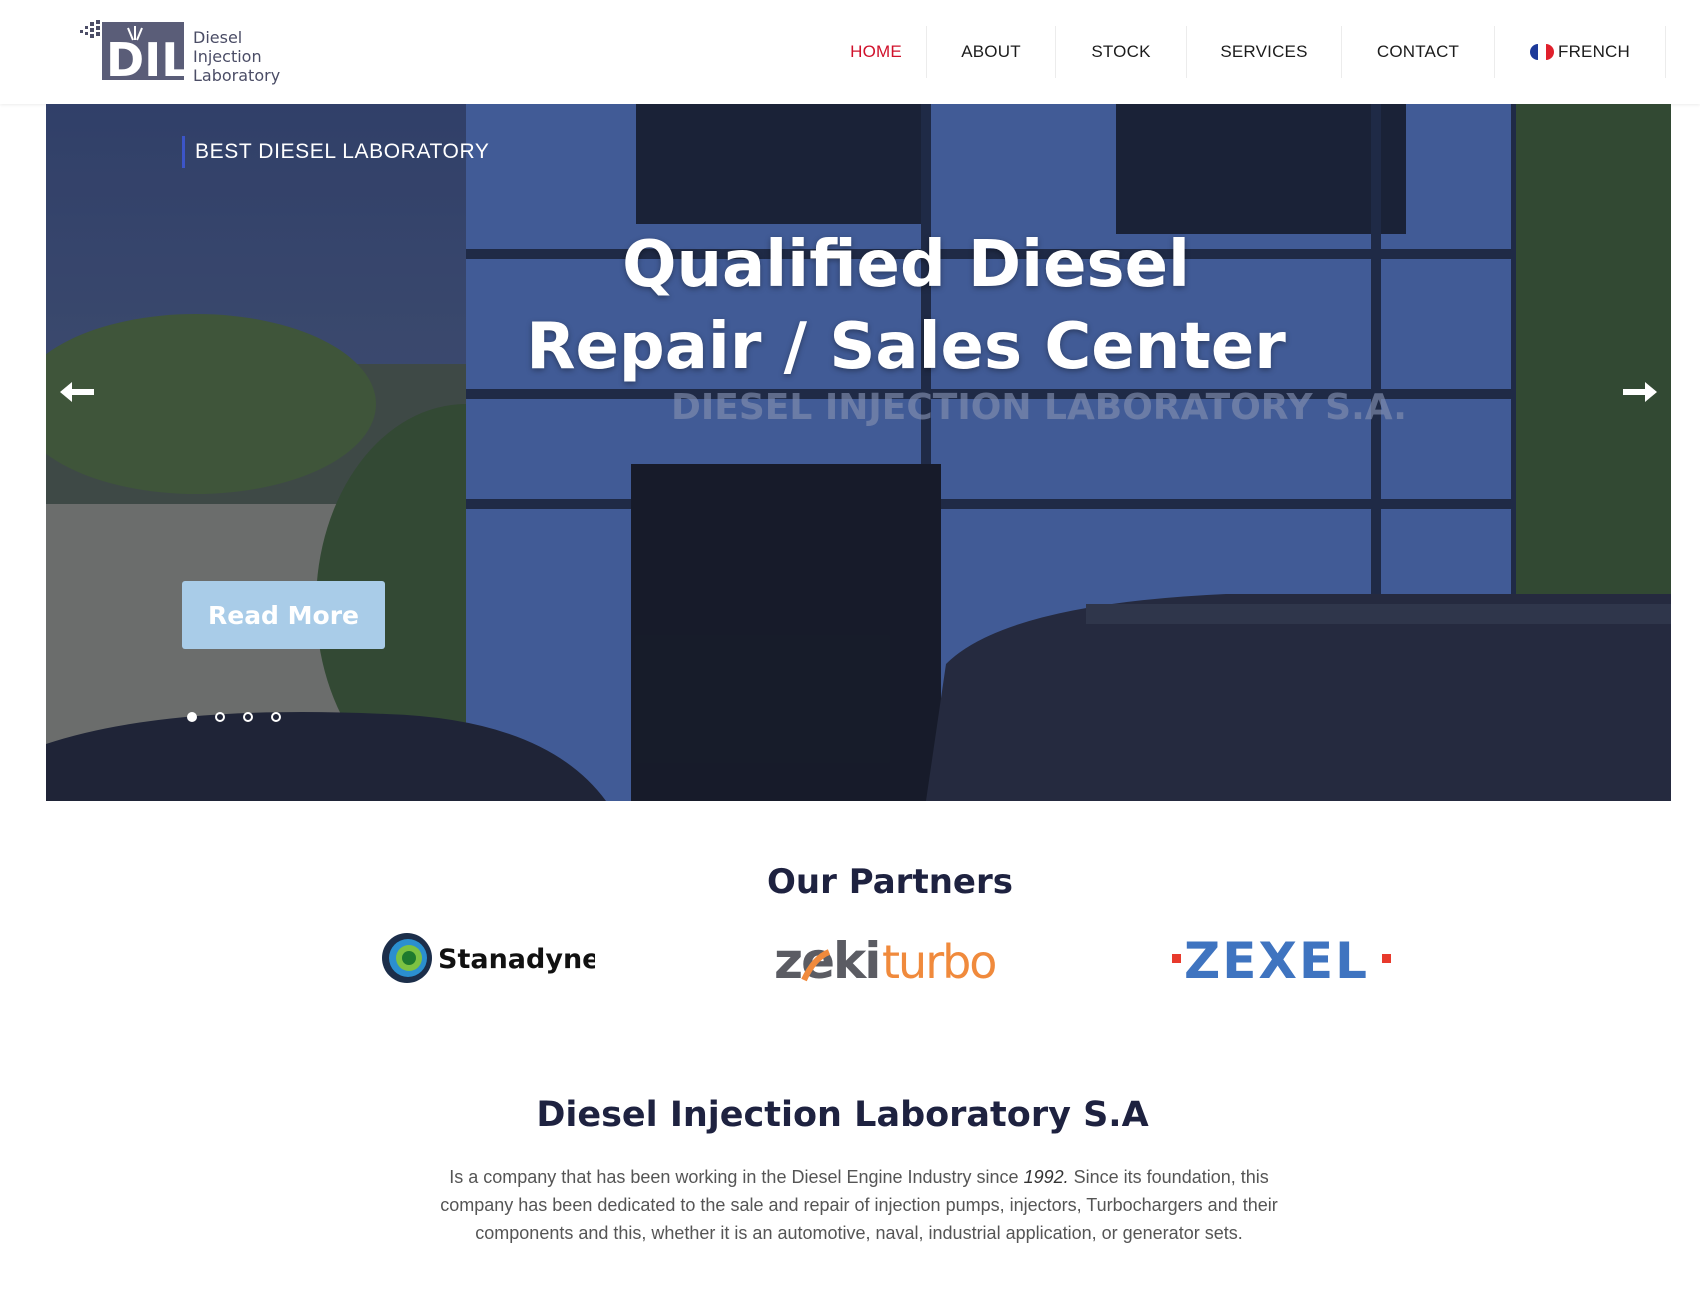 The height and width of the screenshot is (1300, 1700). I want to click on nav-stock: STOCK, so click(1121, 52).